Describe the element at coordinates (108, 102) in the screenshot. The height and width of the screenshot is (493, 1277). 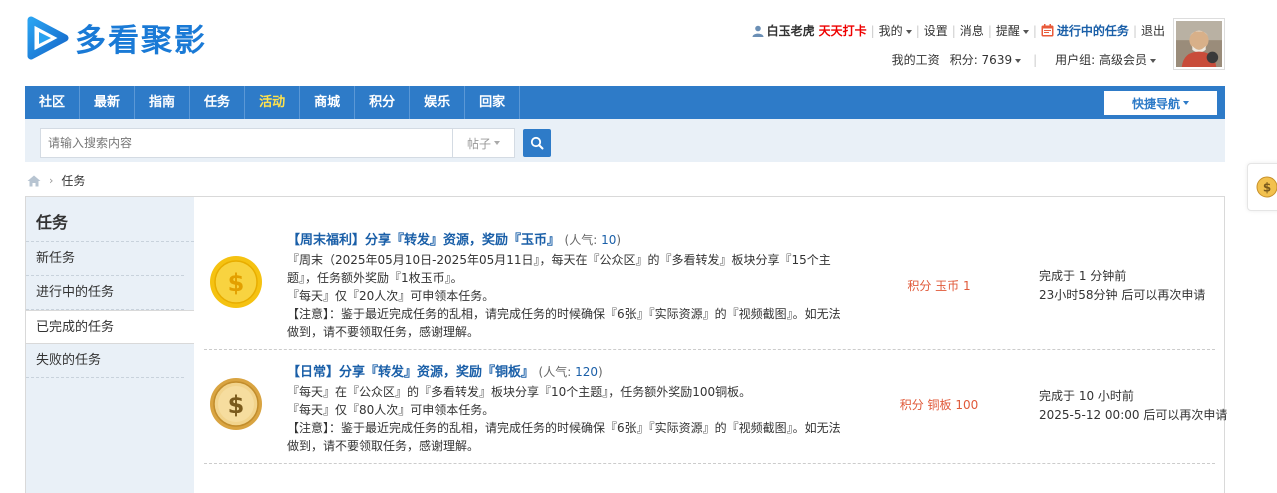
I see `nav-item-latest: 最新` at that location.